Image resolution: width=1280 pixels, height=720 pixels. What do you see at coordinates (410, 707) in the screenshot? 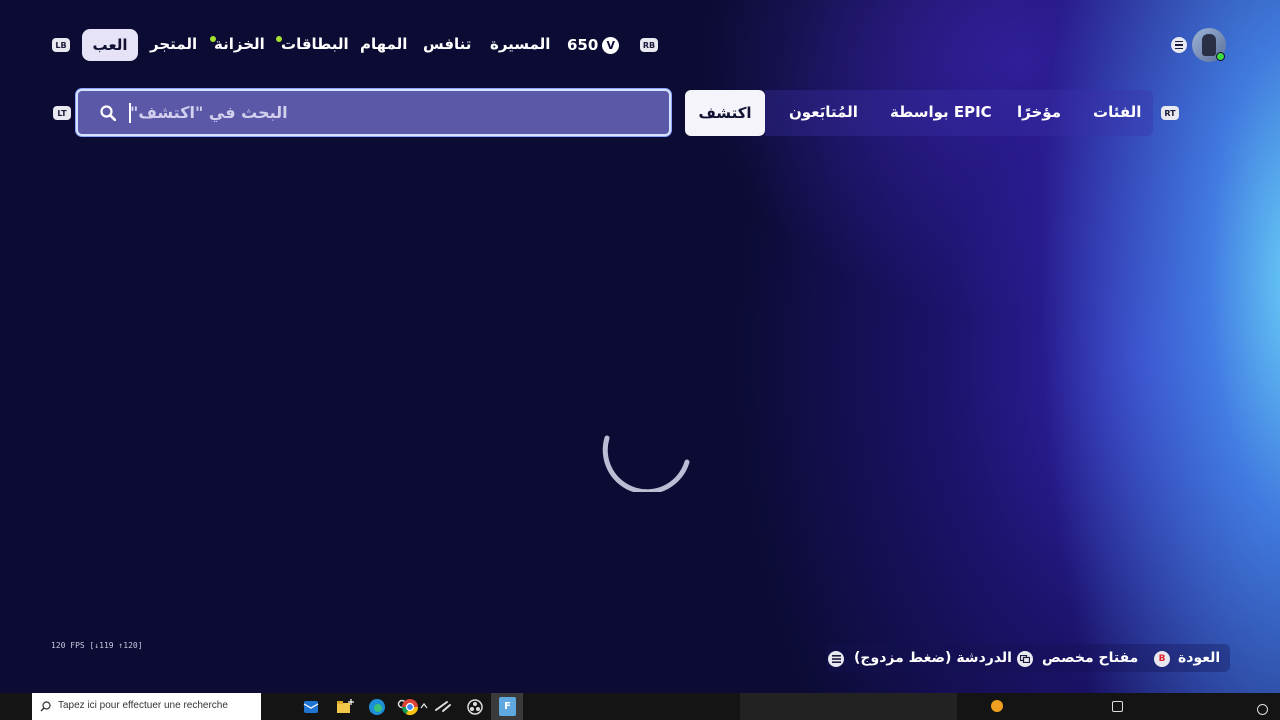
I see `chrome-icon` at bounding box center [410, 707].